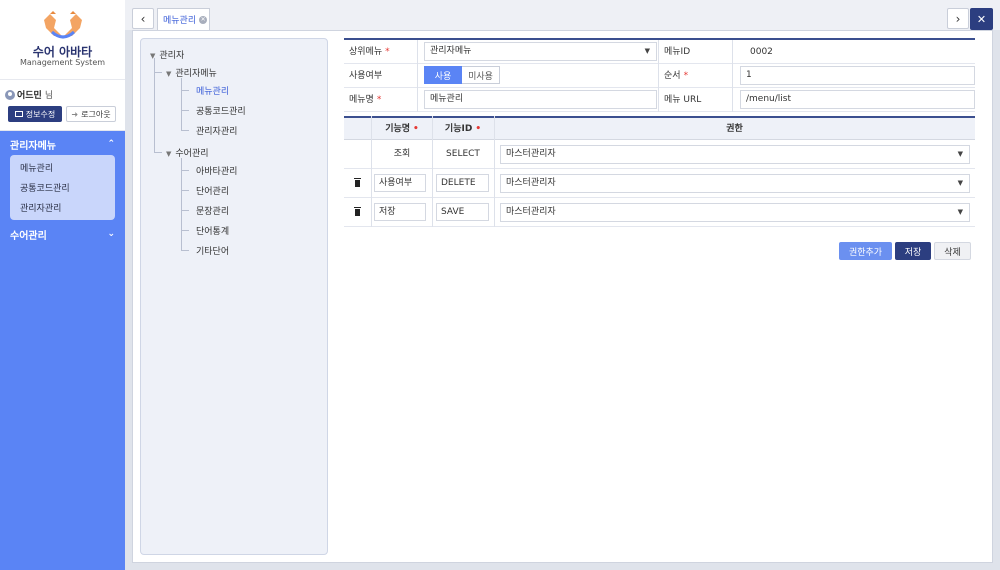  What do you see at coordinates (62, 144) in the screenshot?
I see `sidebar-group-admin-menu: 관리자메뉴 ⌃` at bounding box center [62, 144].